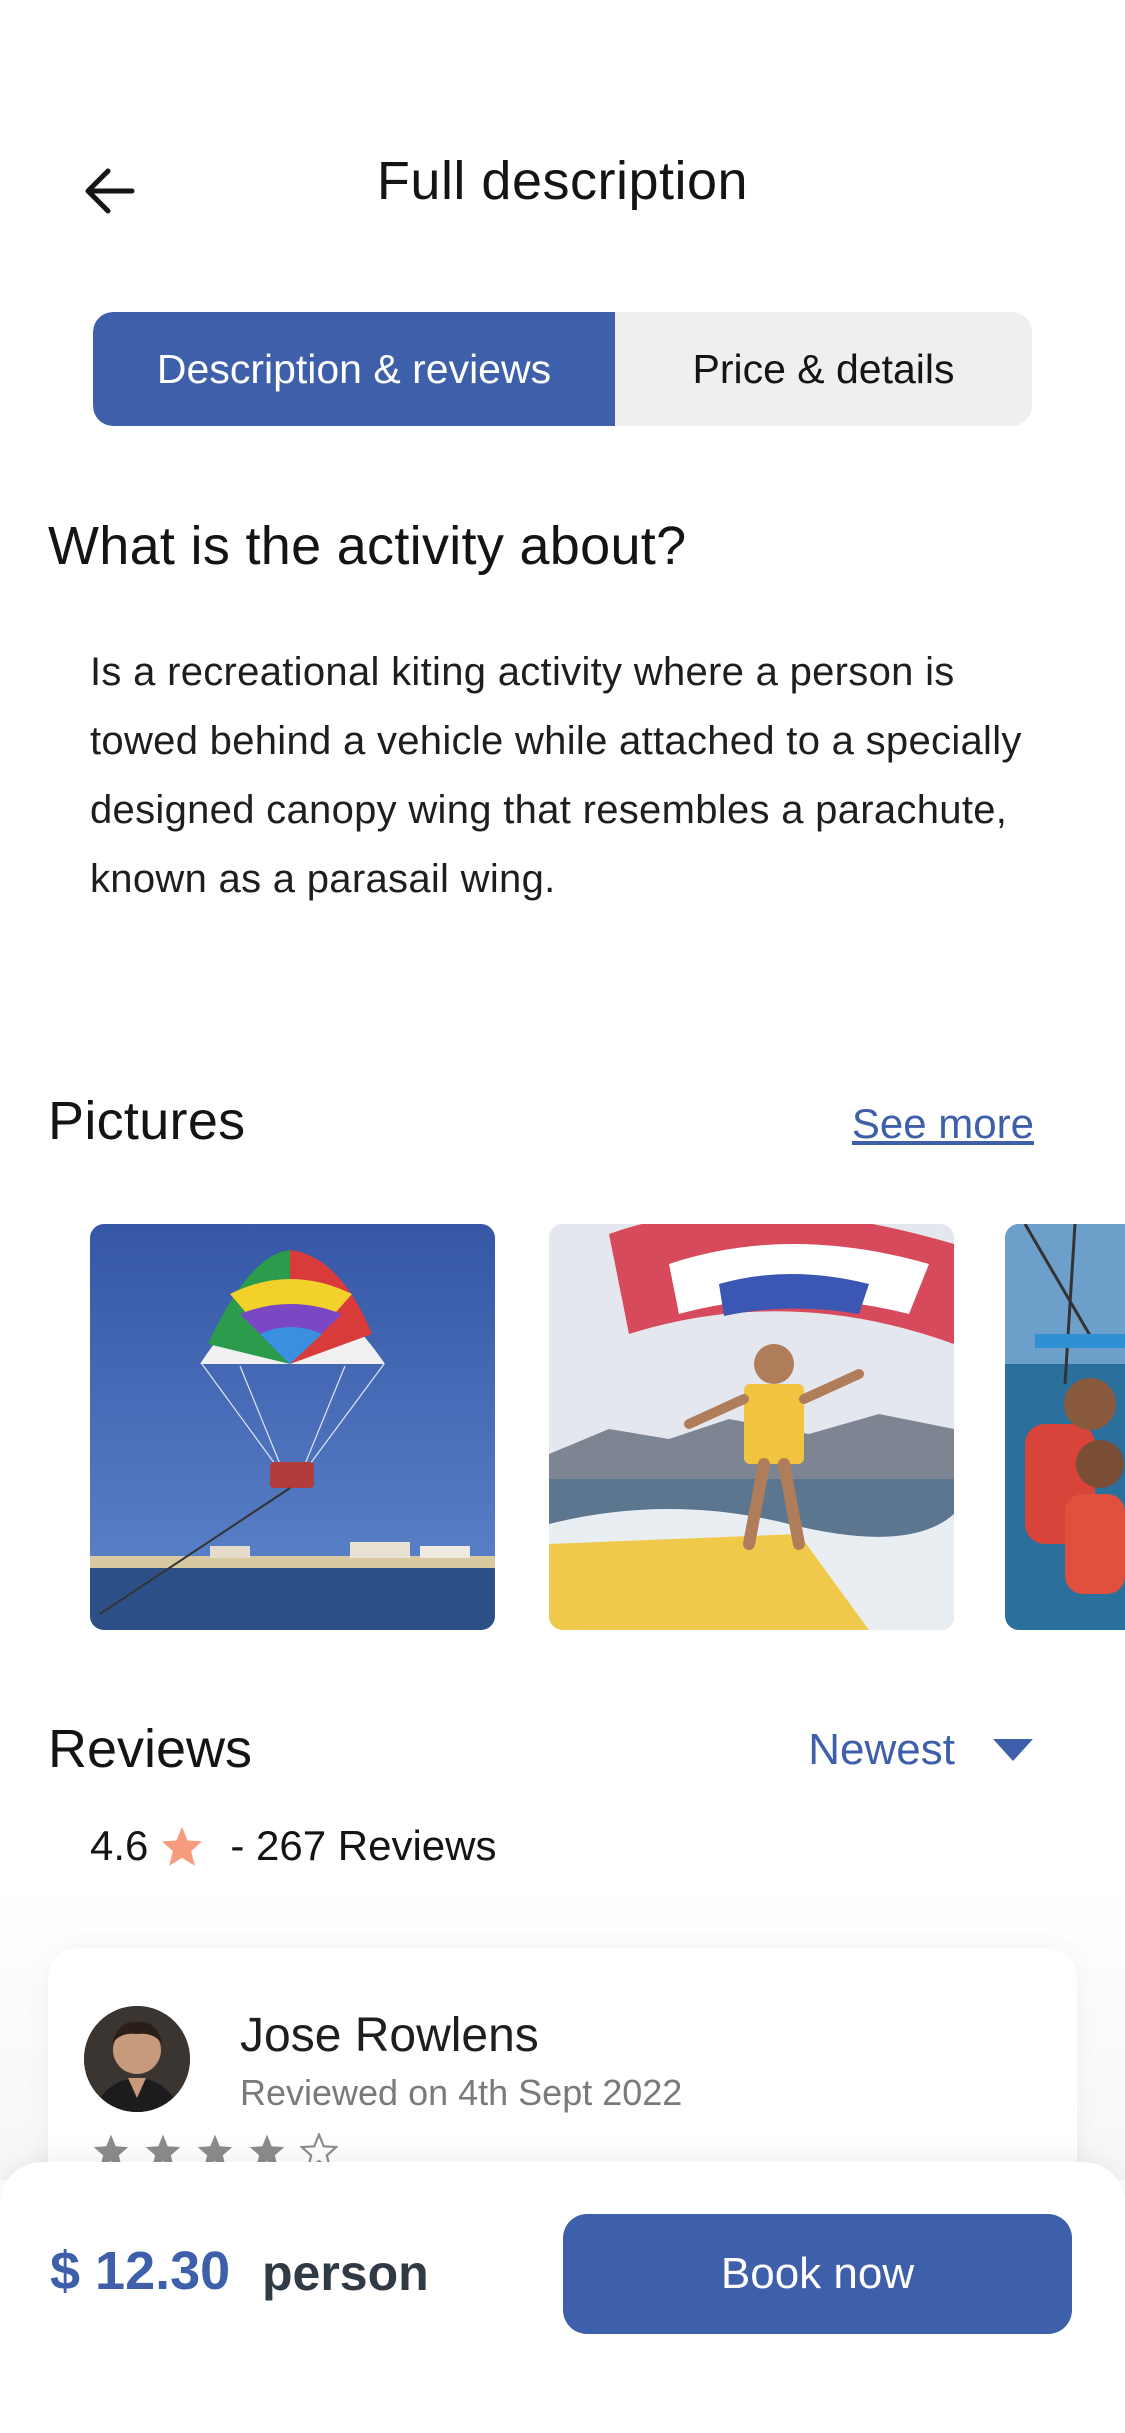 The image size is (1125, 2433). Describe the element at coordinates (389, 2035) in the screenshot. I see `reviewer-name: Jose Rowlens` at that location.